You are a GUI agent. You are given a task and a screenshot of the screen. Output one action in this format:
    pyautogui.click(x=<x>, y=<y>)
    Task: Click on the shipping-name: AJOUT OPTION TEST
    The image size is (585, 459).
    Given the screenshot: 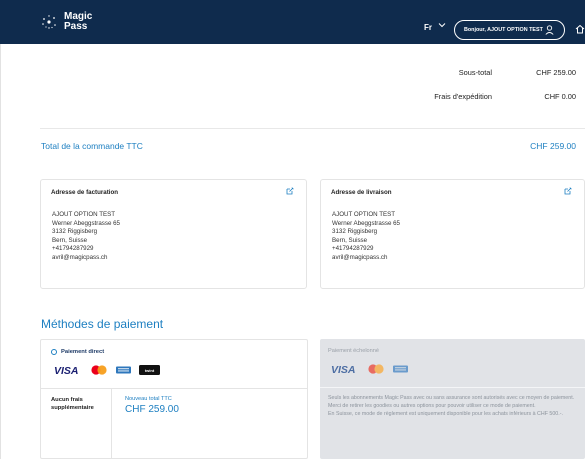 What is the action you would take?
    pyautogui.click(x=364, y=214)
    